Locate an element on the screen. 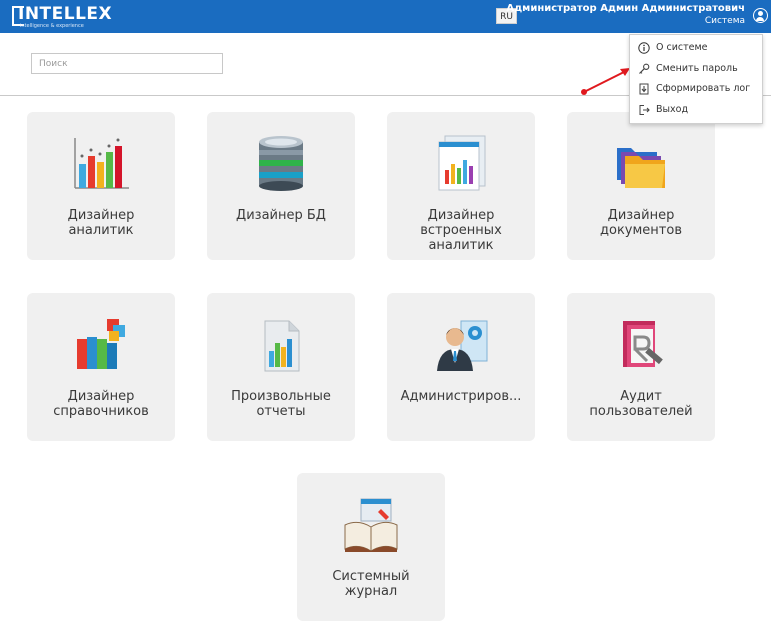 This screenshot has width=771, height=630. menu-item-label: Выход is located at coordinates (672, 109).